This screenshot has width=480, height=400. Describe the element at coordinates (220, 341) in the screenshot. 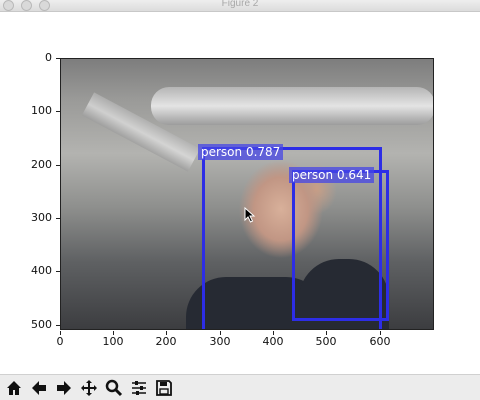

I see `x-tick-label: 300` at that location.